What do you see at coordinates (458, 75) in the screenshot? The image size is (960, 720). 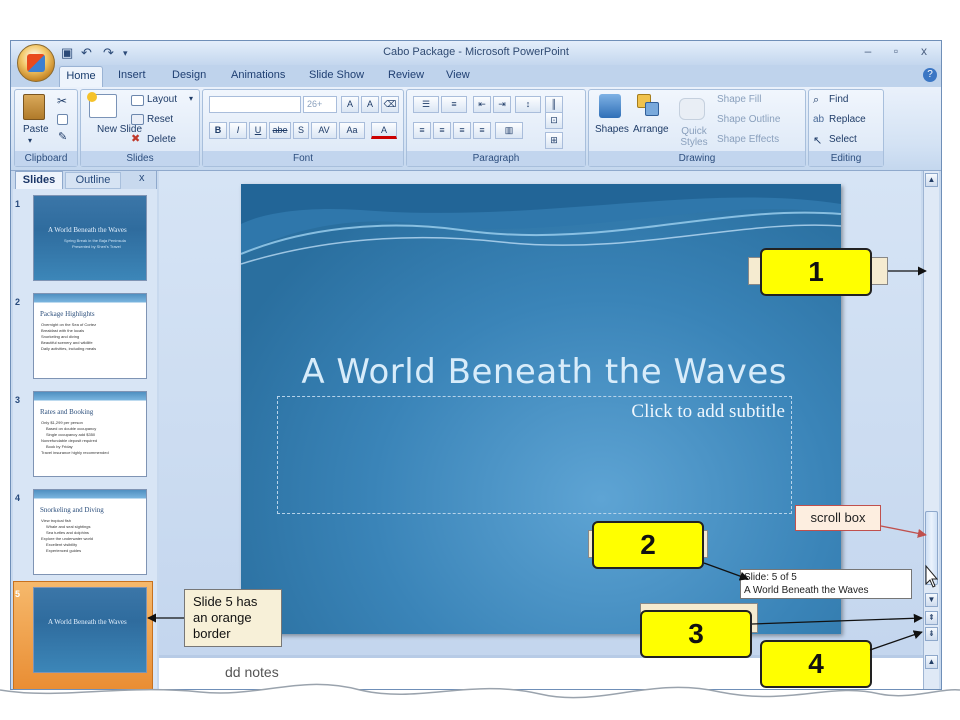 I see `tab-view: View` at bounding box center [458, 75].